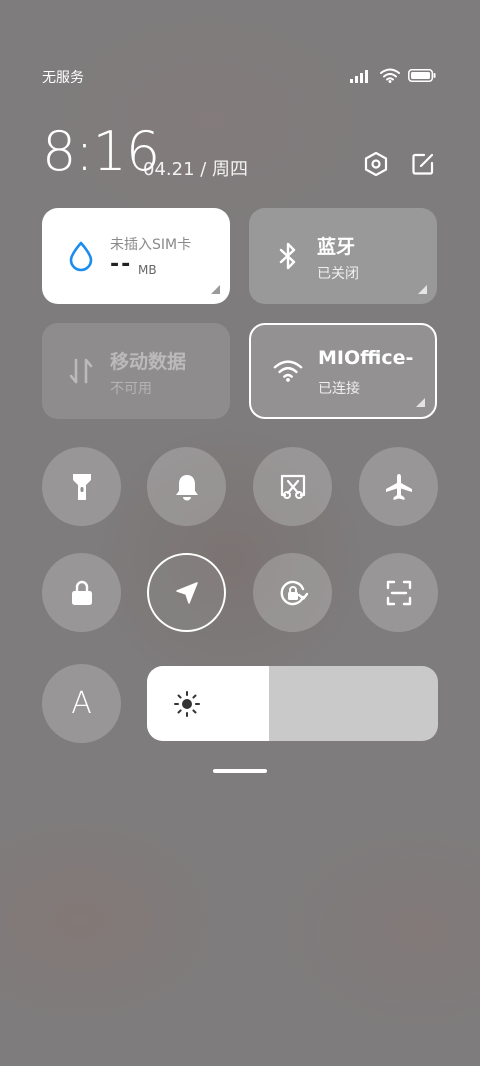 The image size is (480, 1066). I want to click on clock-time: 8:16, so click(101, 151).